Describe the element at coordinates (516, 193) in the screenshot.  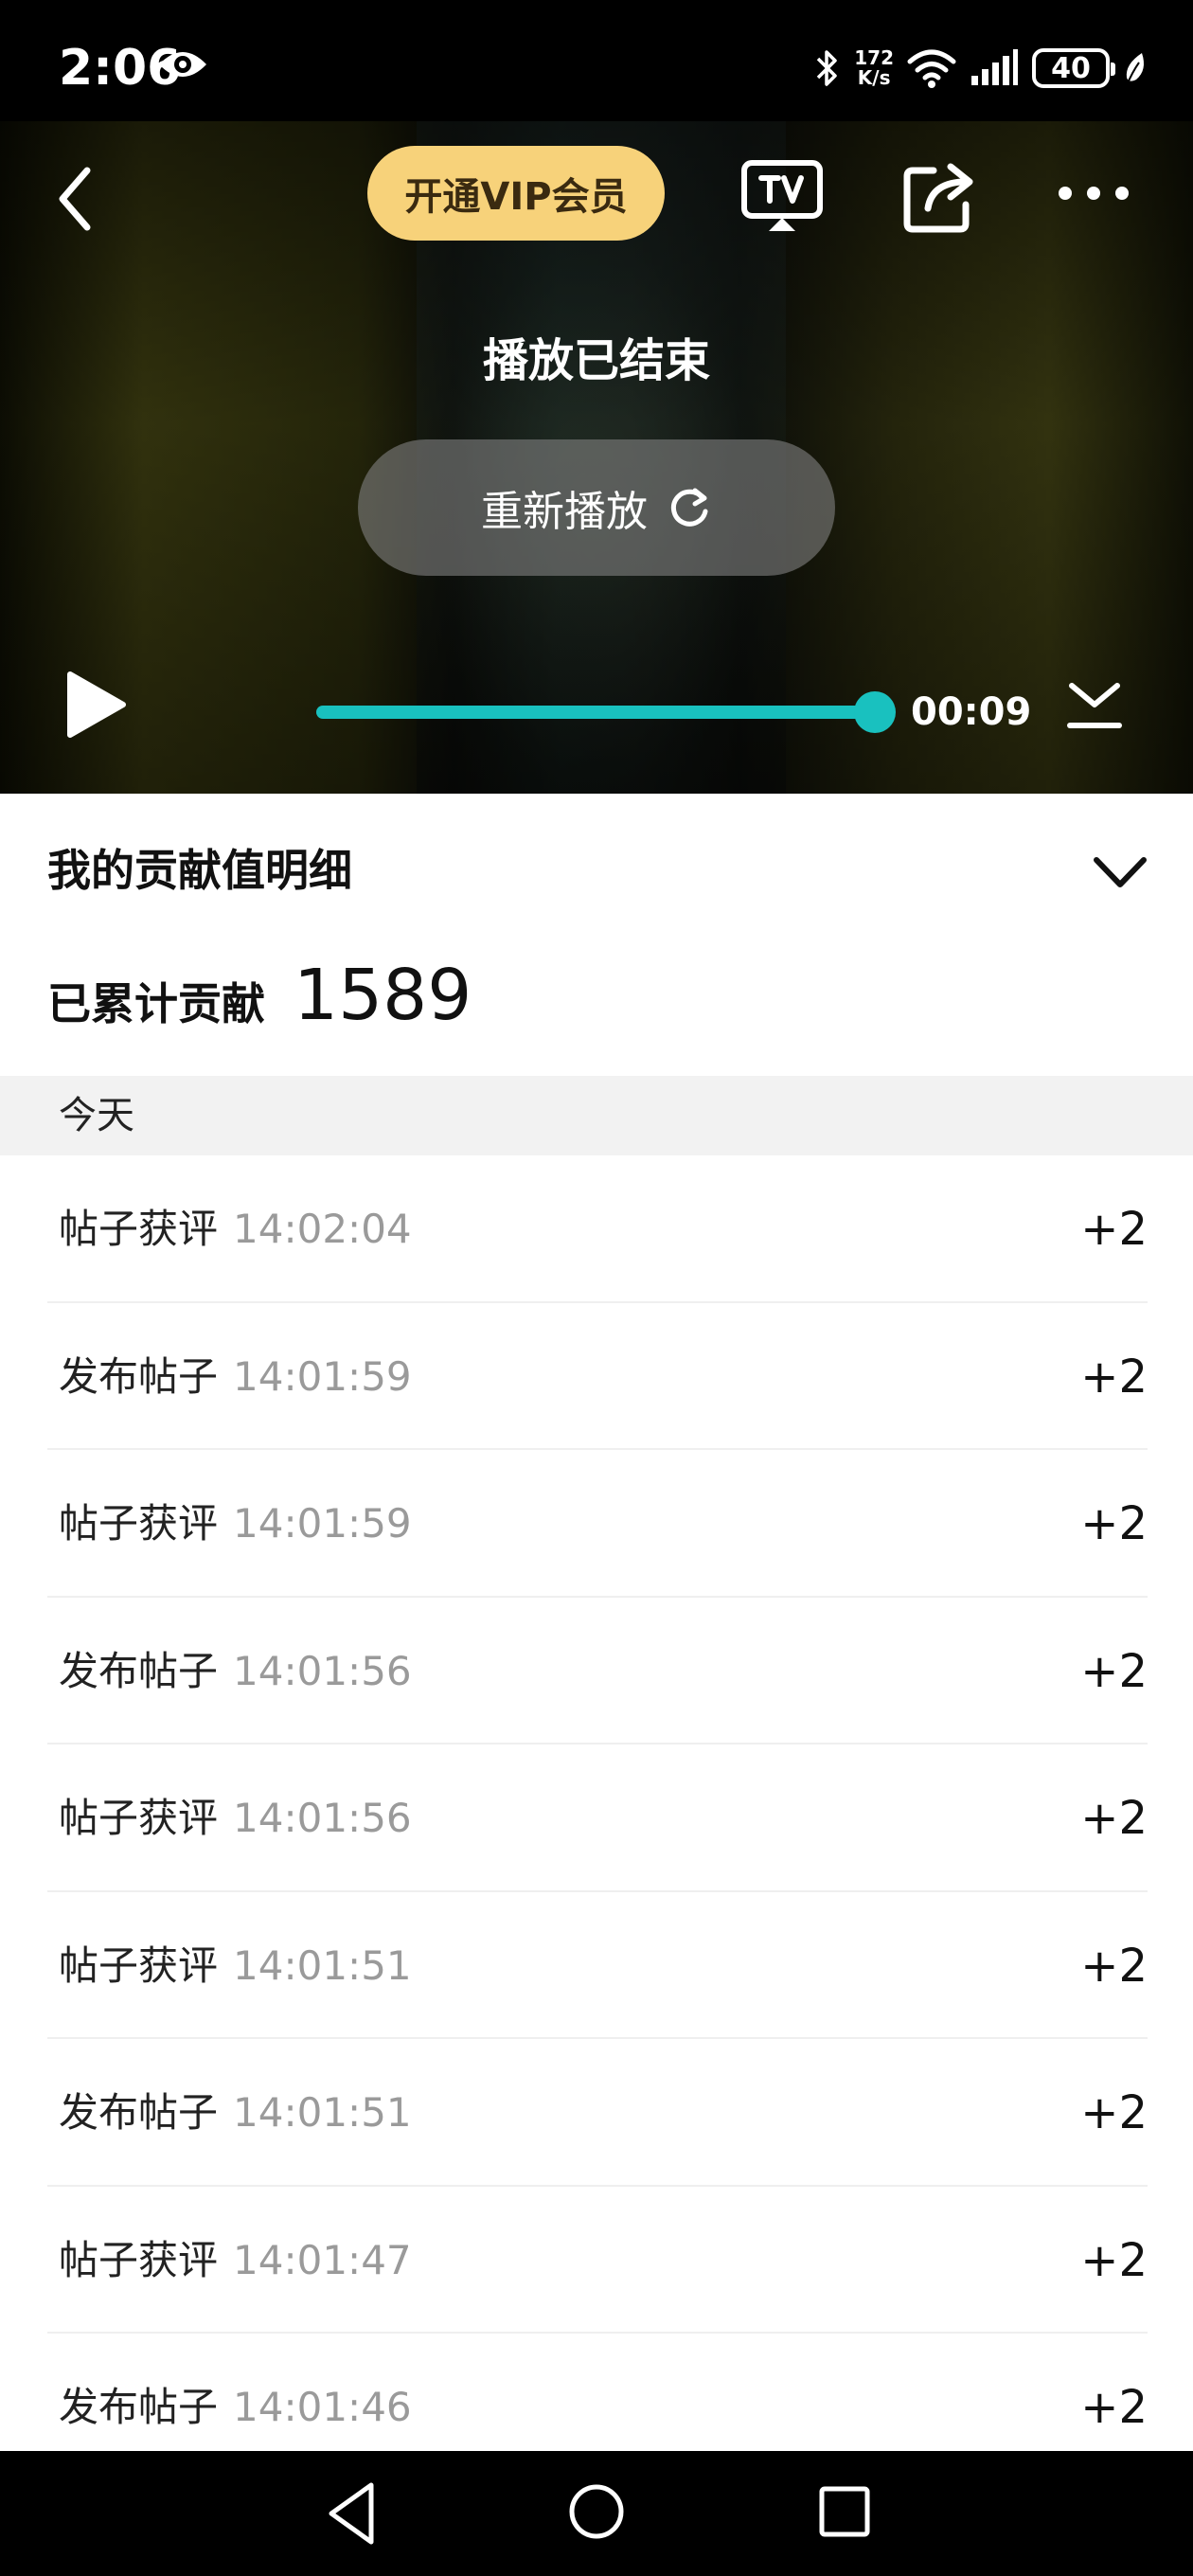
I see `vip-button: 开通VIP会员` at that location.